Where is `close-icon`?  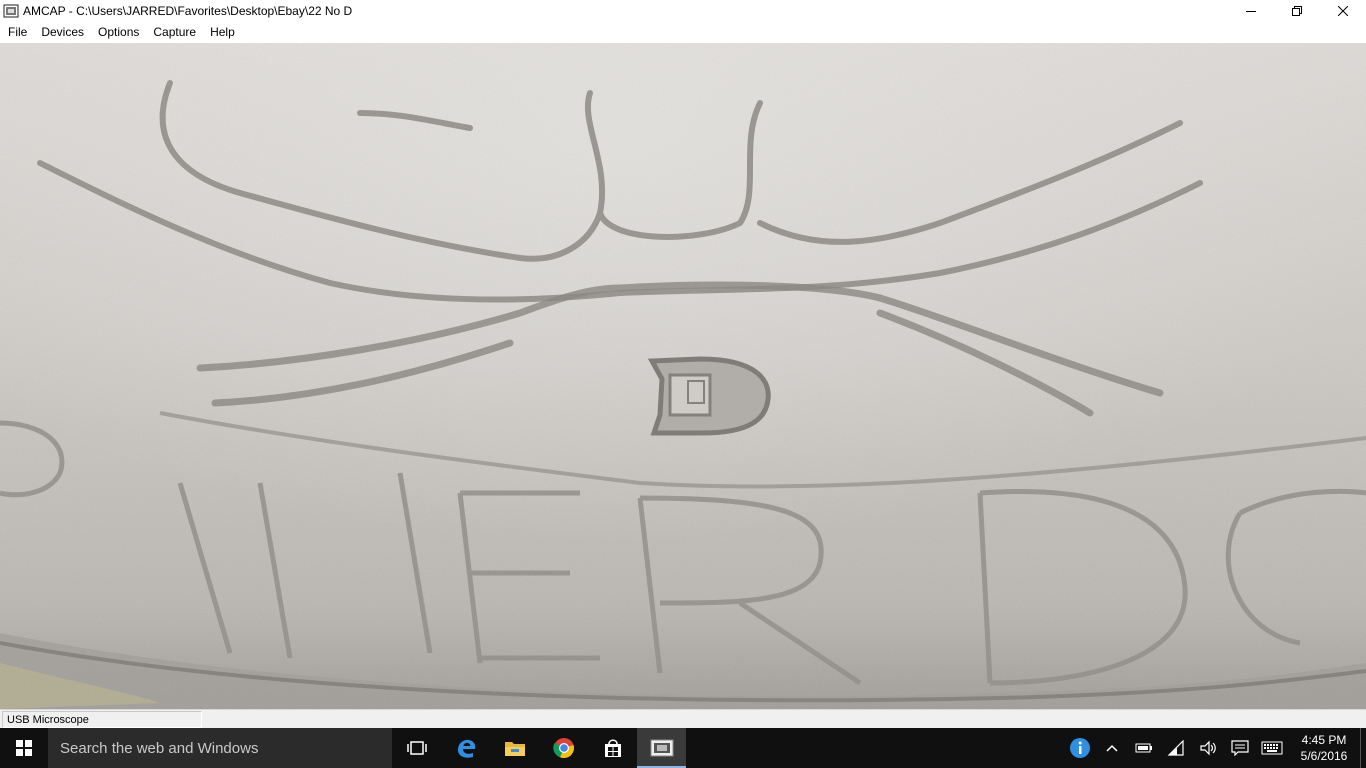
close-icon is located at coordinates (1343, 11).